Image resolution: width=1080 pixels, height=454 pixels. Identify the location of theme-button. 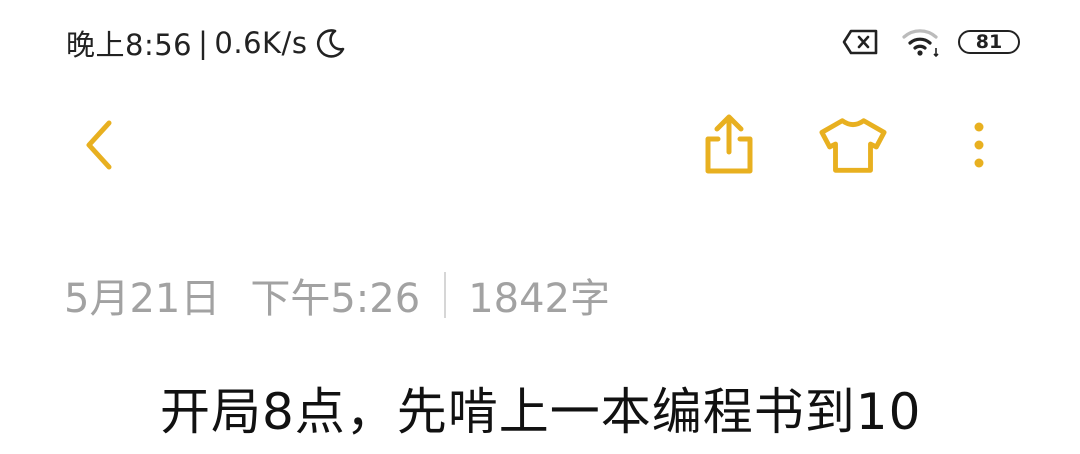
(853, 145).